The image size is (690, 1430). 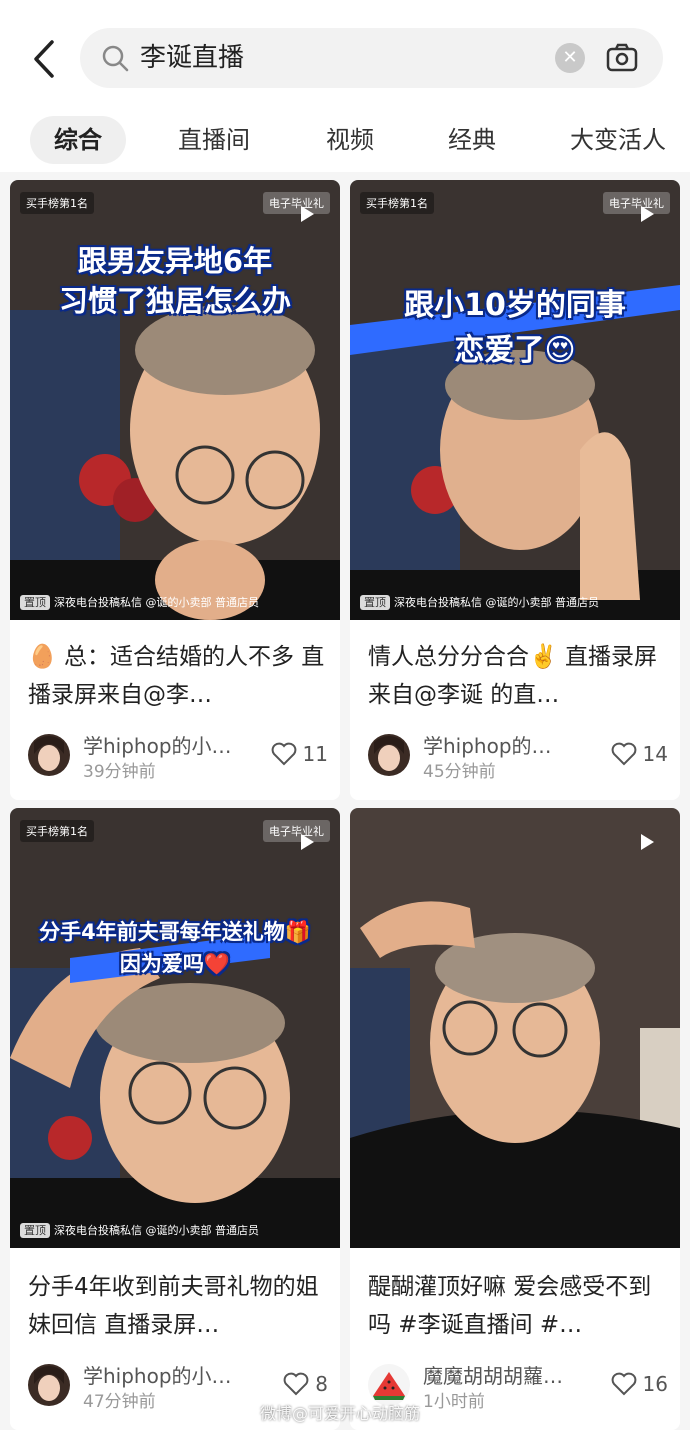 I want to click on post-time: 45分钟前, so click(x=459, y=772).